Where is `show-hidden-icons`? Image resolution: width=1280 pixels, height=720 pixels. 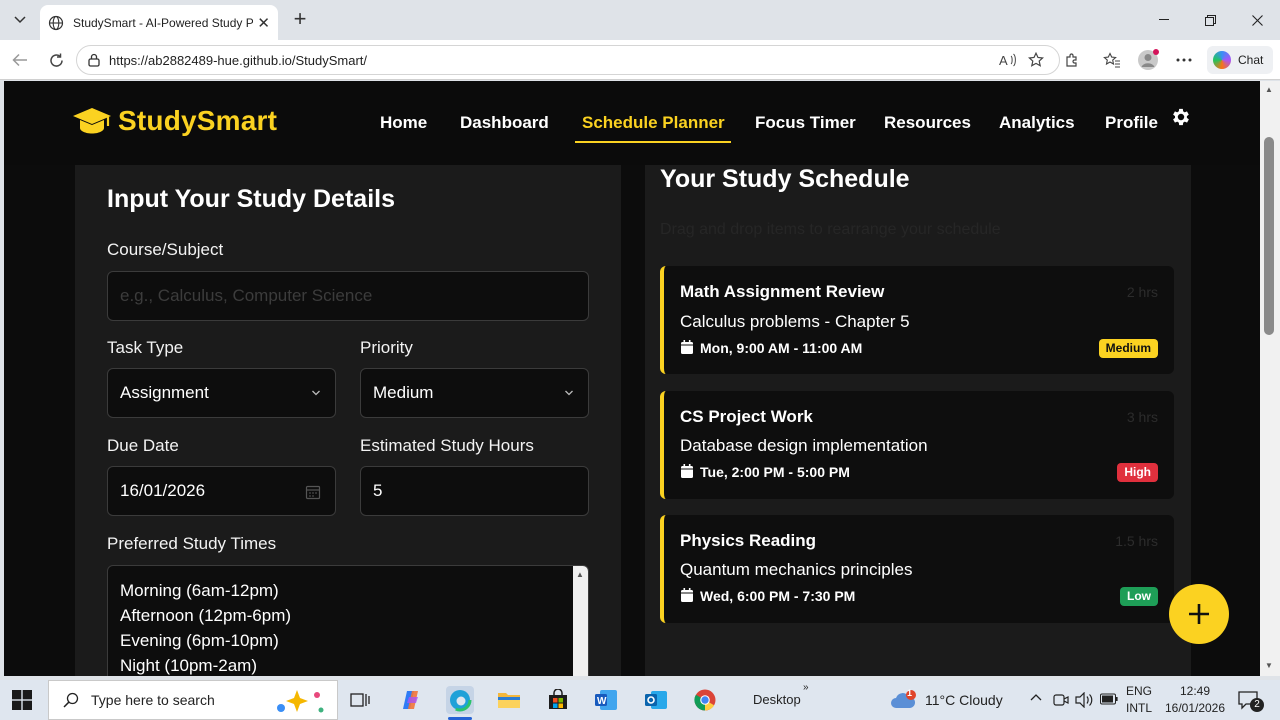 show-hidden-icons is located at coordinates (1036, 697).